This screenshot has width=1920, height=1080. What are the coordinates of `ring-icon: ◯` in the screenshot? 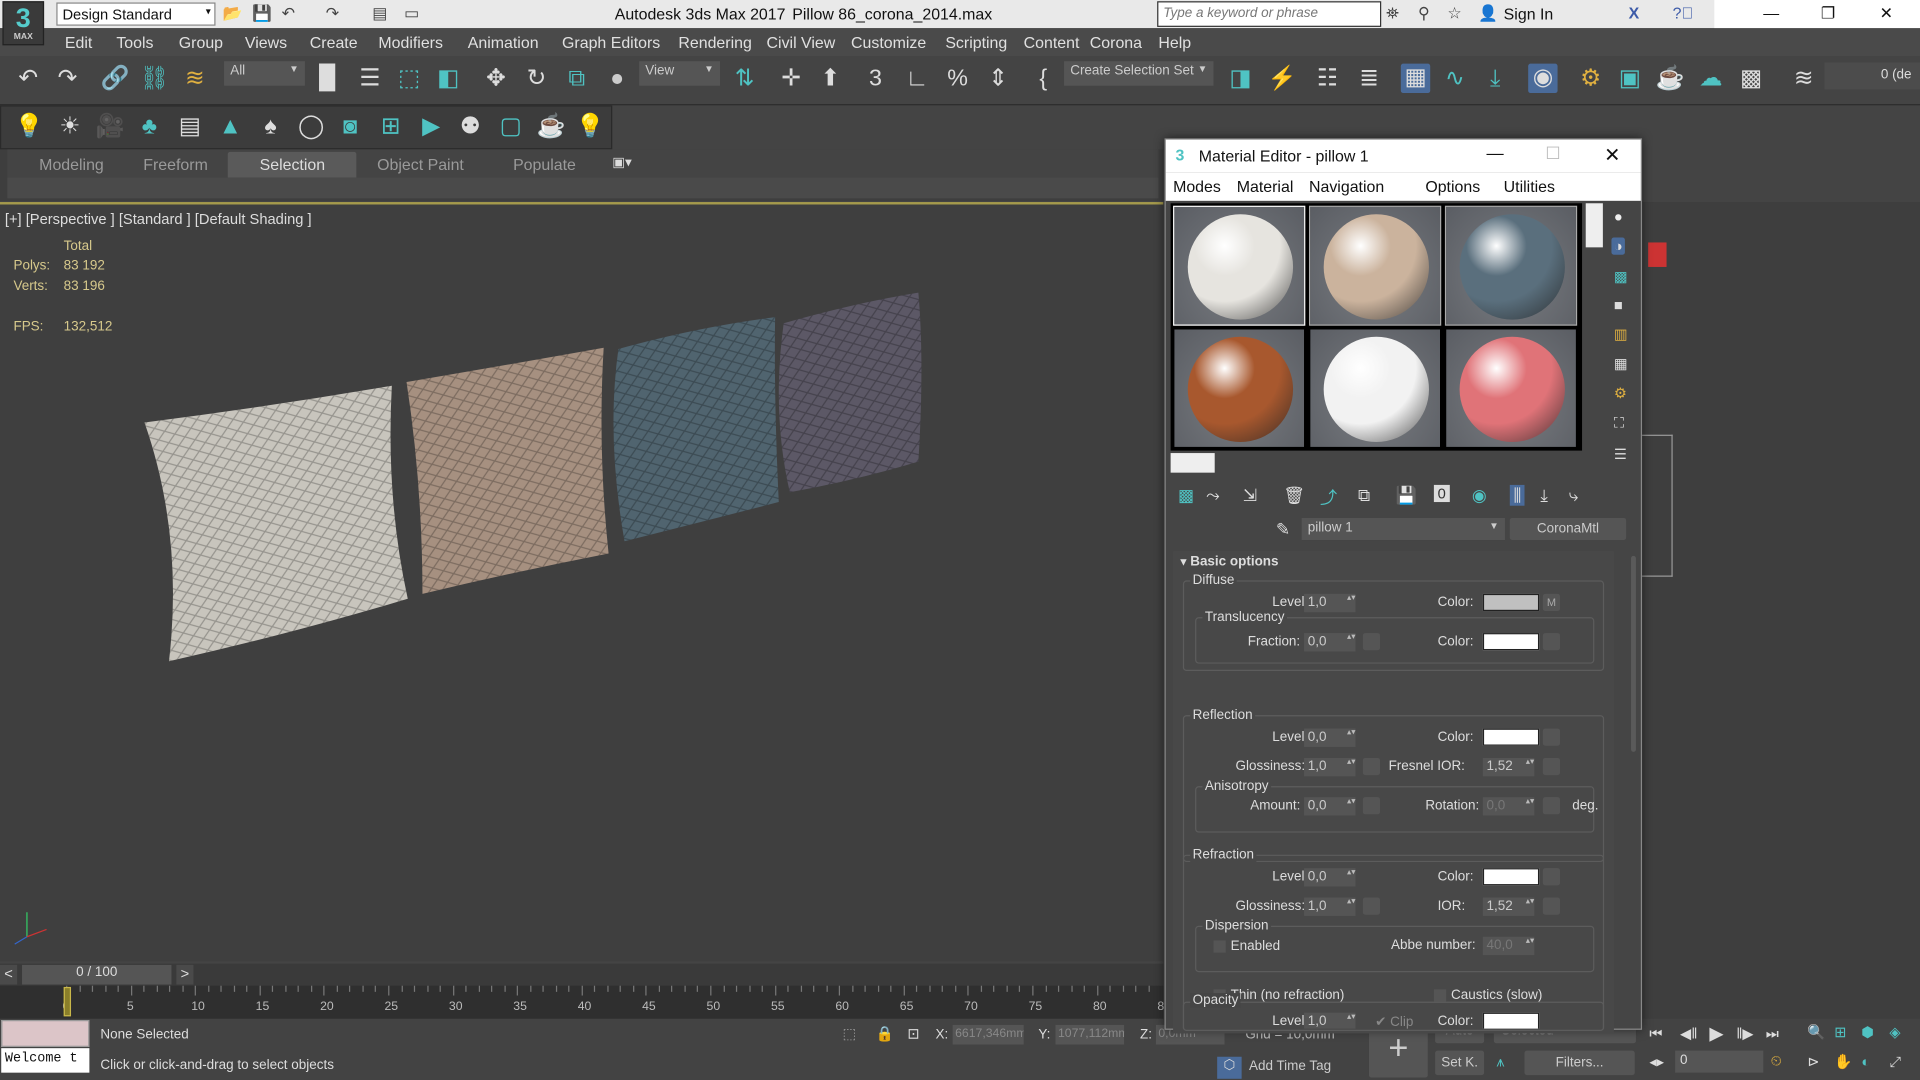 It's located at (310, 127).